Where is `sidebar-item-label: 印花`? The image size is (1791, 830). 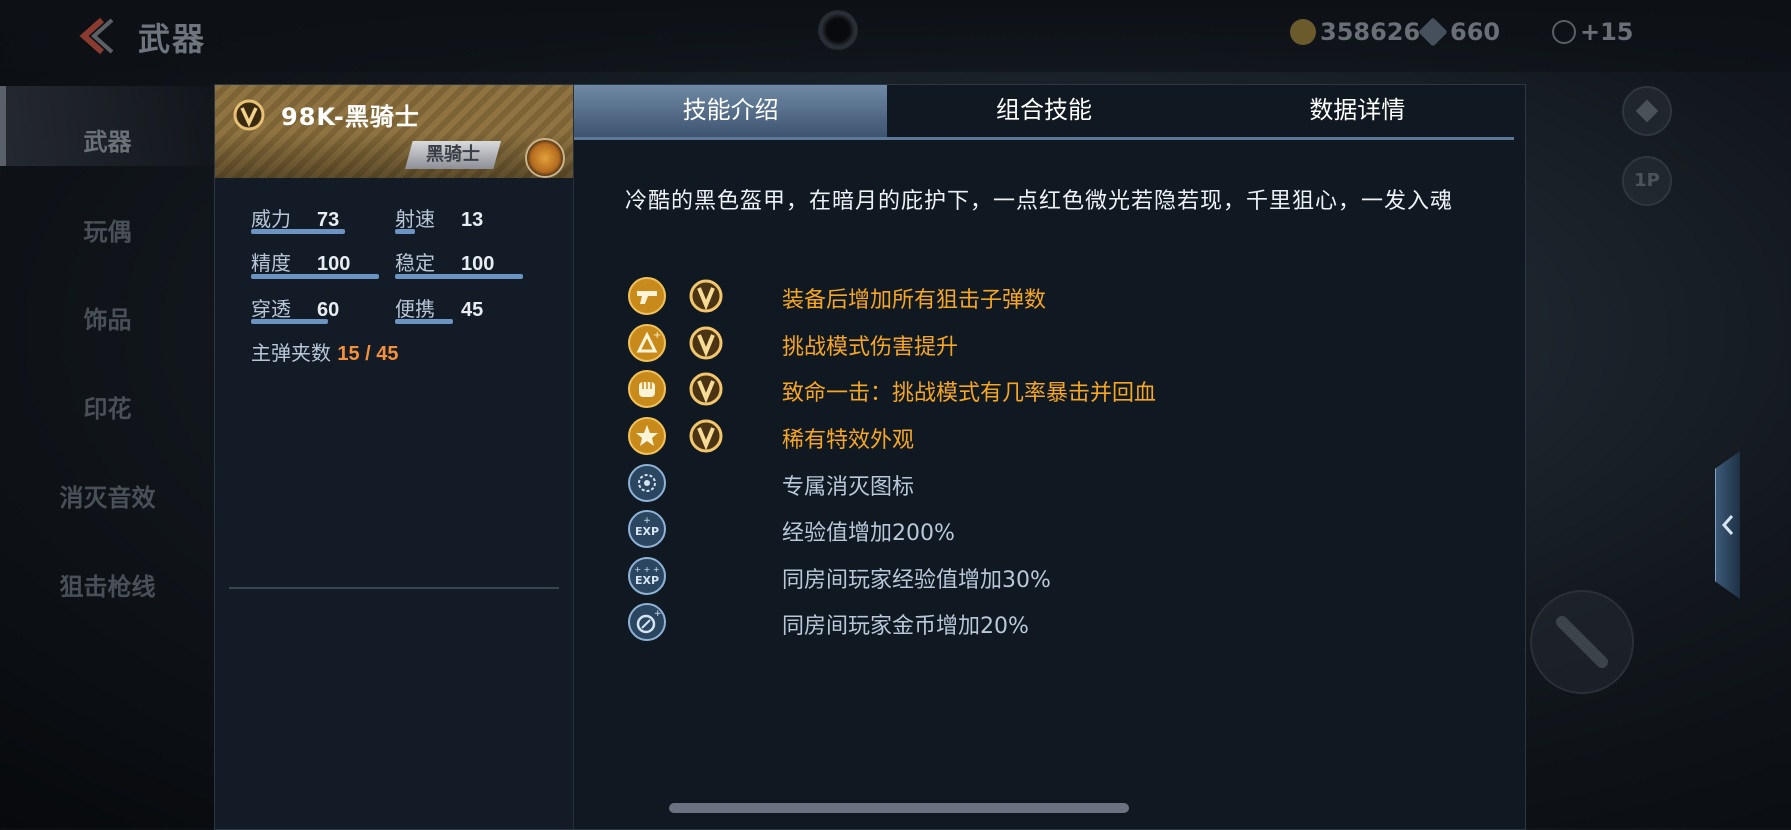
sidebar-item-label: 印花 is located at coordinates (107, 409).